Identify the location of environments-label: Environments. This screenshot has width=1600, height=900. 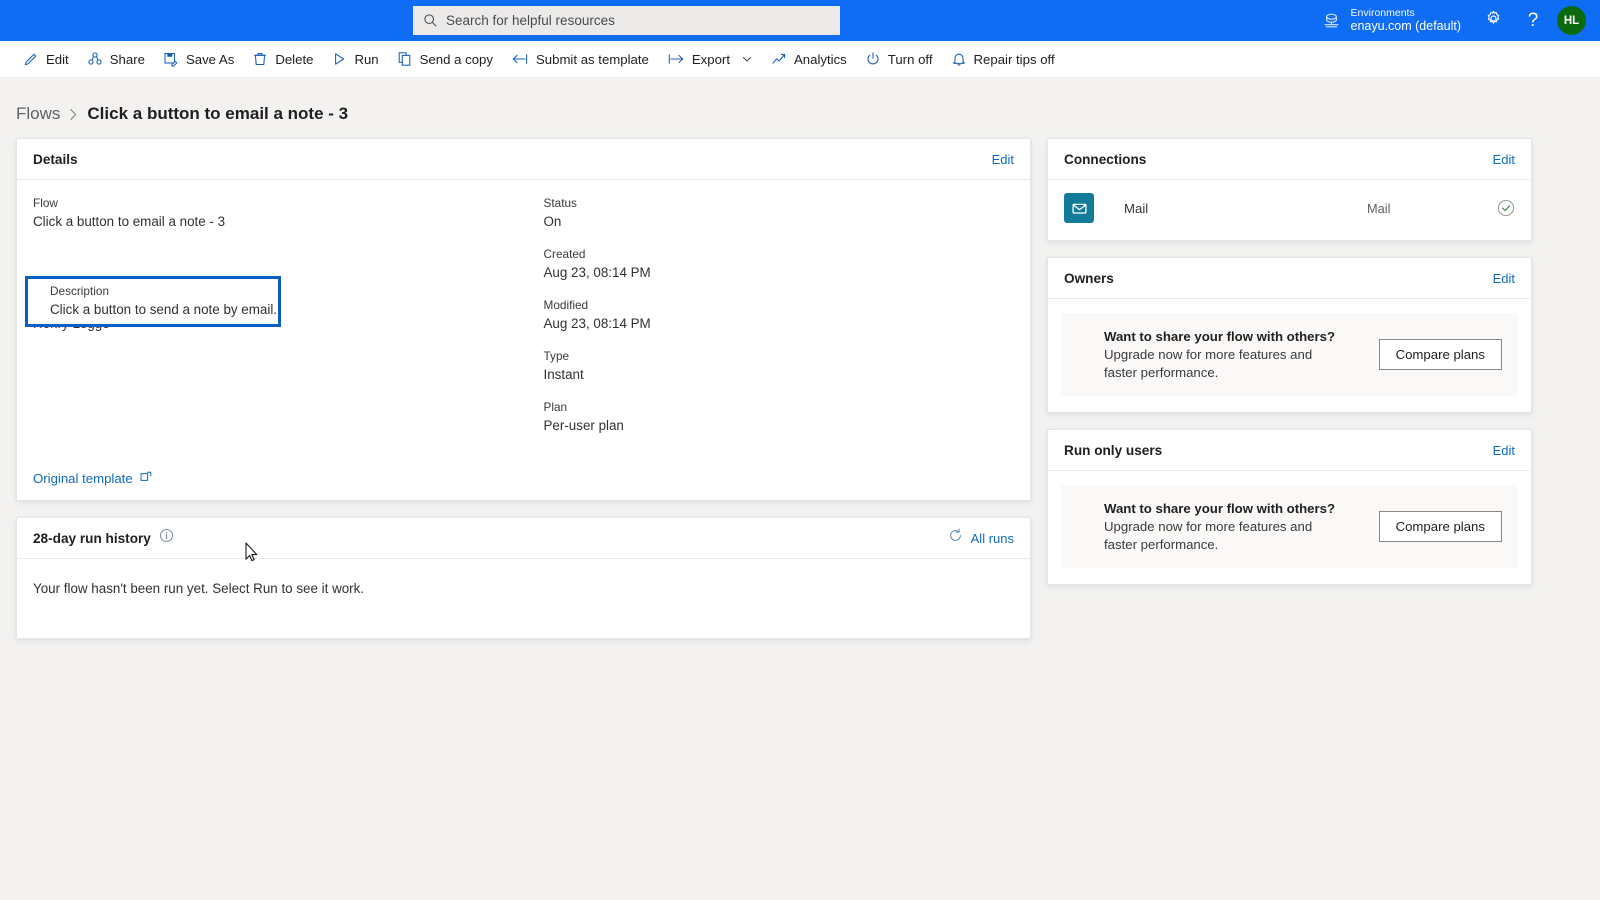
(1382, 13).